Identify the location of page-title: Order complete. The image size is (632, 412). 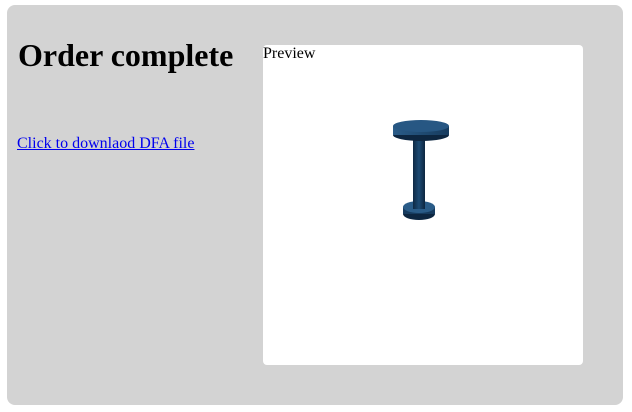
(126, 55).